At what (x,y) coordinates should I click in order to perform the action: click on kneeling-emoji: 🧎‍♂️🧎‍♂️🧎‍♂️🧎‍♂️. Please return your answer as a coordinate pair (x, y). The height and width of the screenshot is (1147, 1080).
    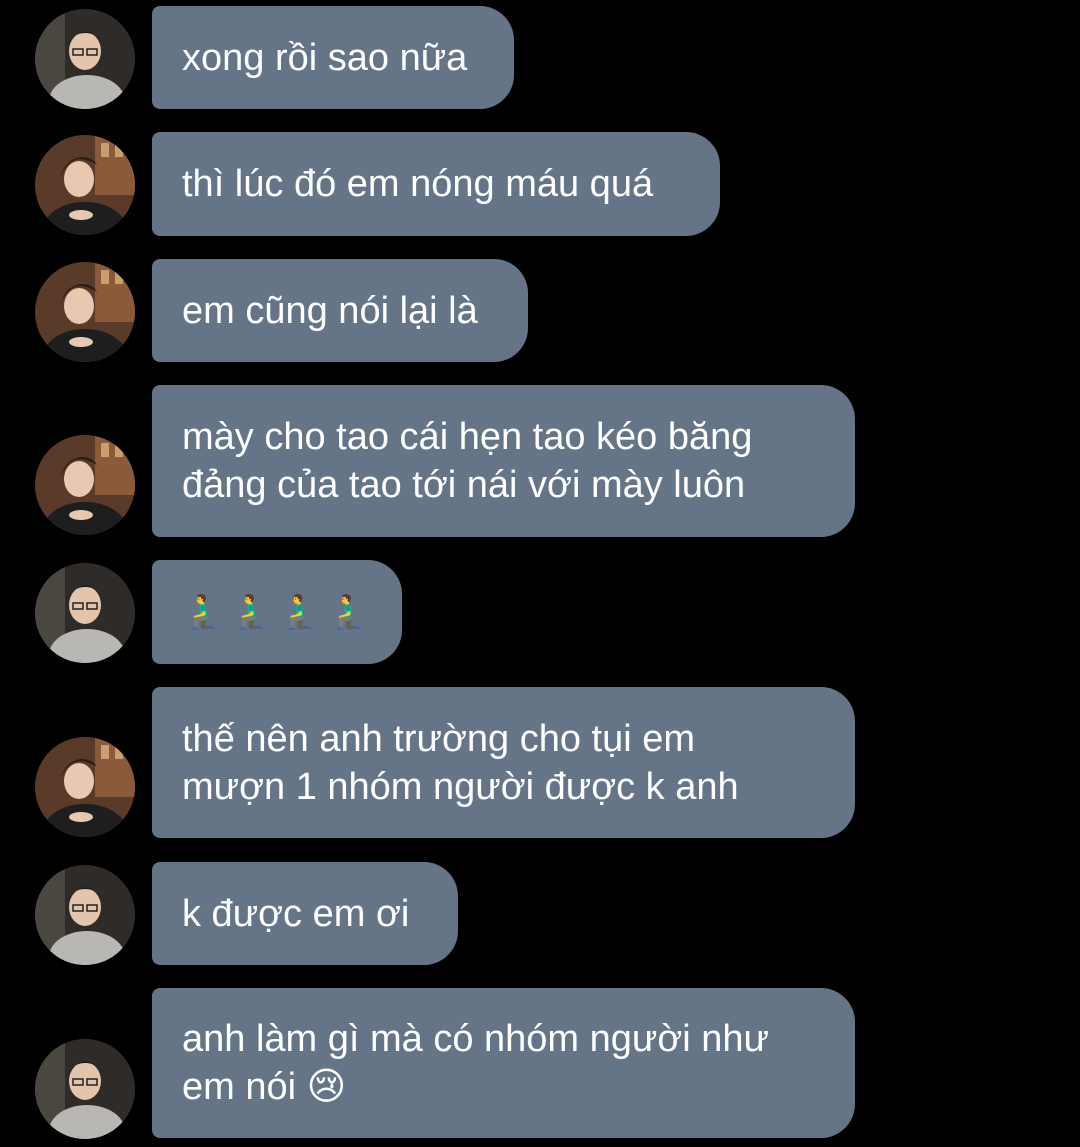
    Looking at the image, I should click on (279, 612).